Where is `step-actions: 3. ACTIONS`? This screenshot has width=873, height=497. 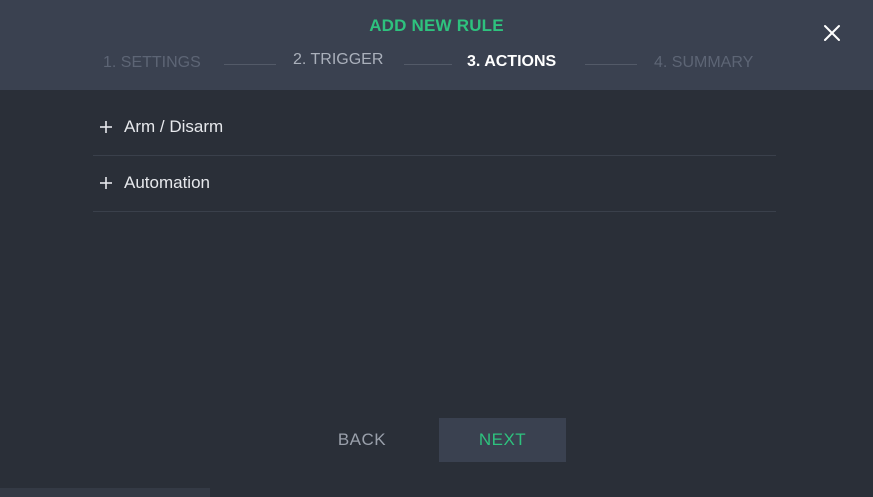
step-actions: 3. ACTIONS is located at coordinates (511, 62).